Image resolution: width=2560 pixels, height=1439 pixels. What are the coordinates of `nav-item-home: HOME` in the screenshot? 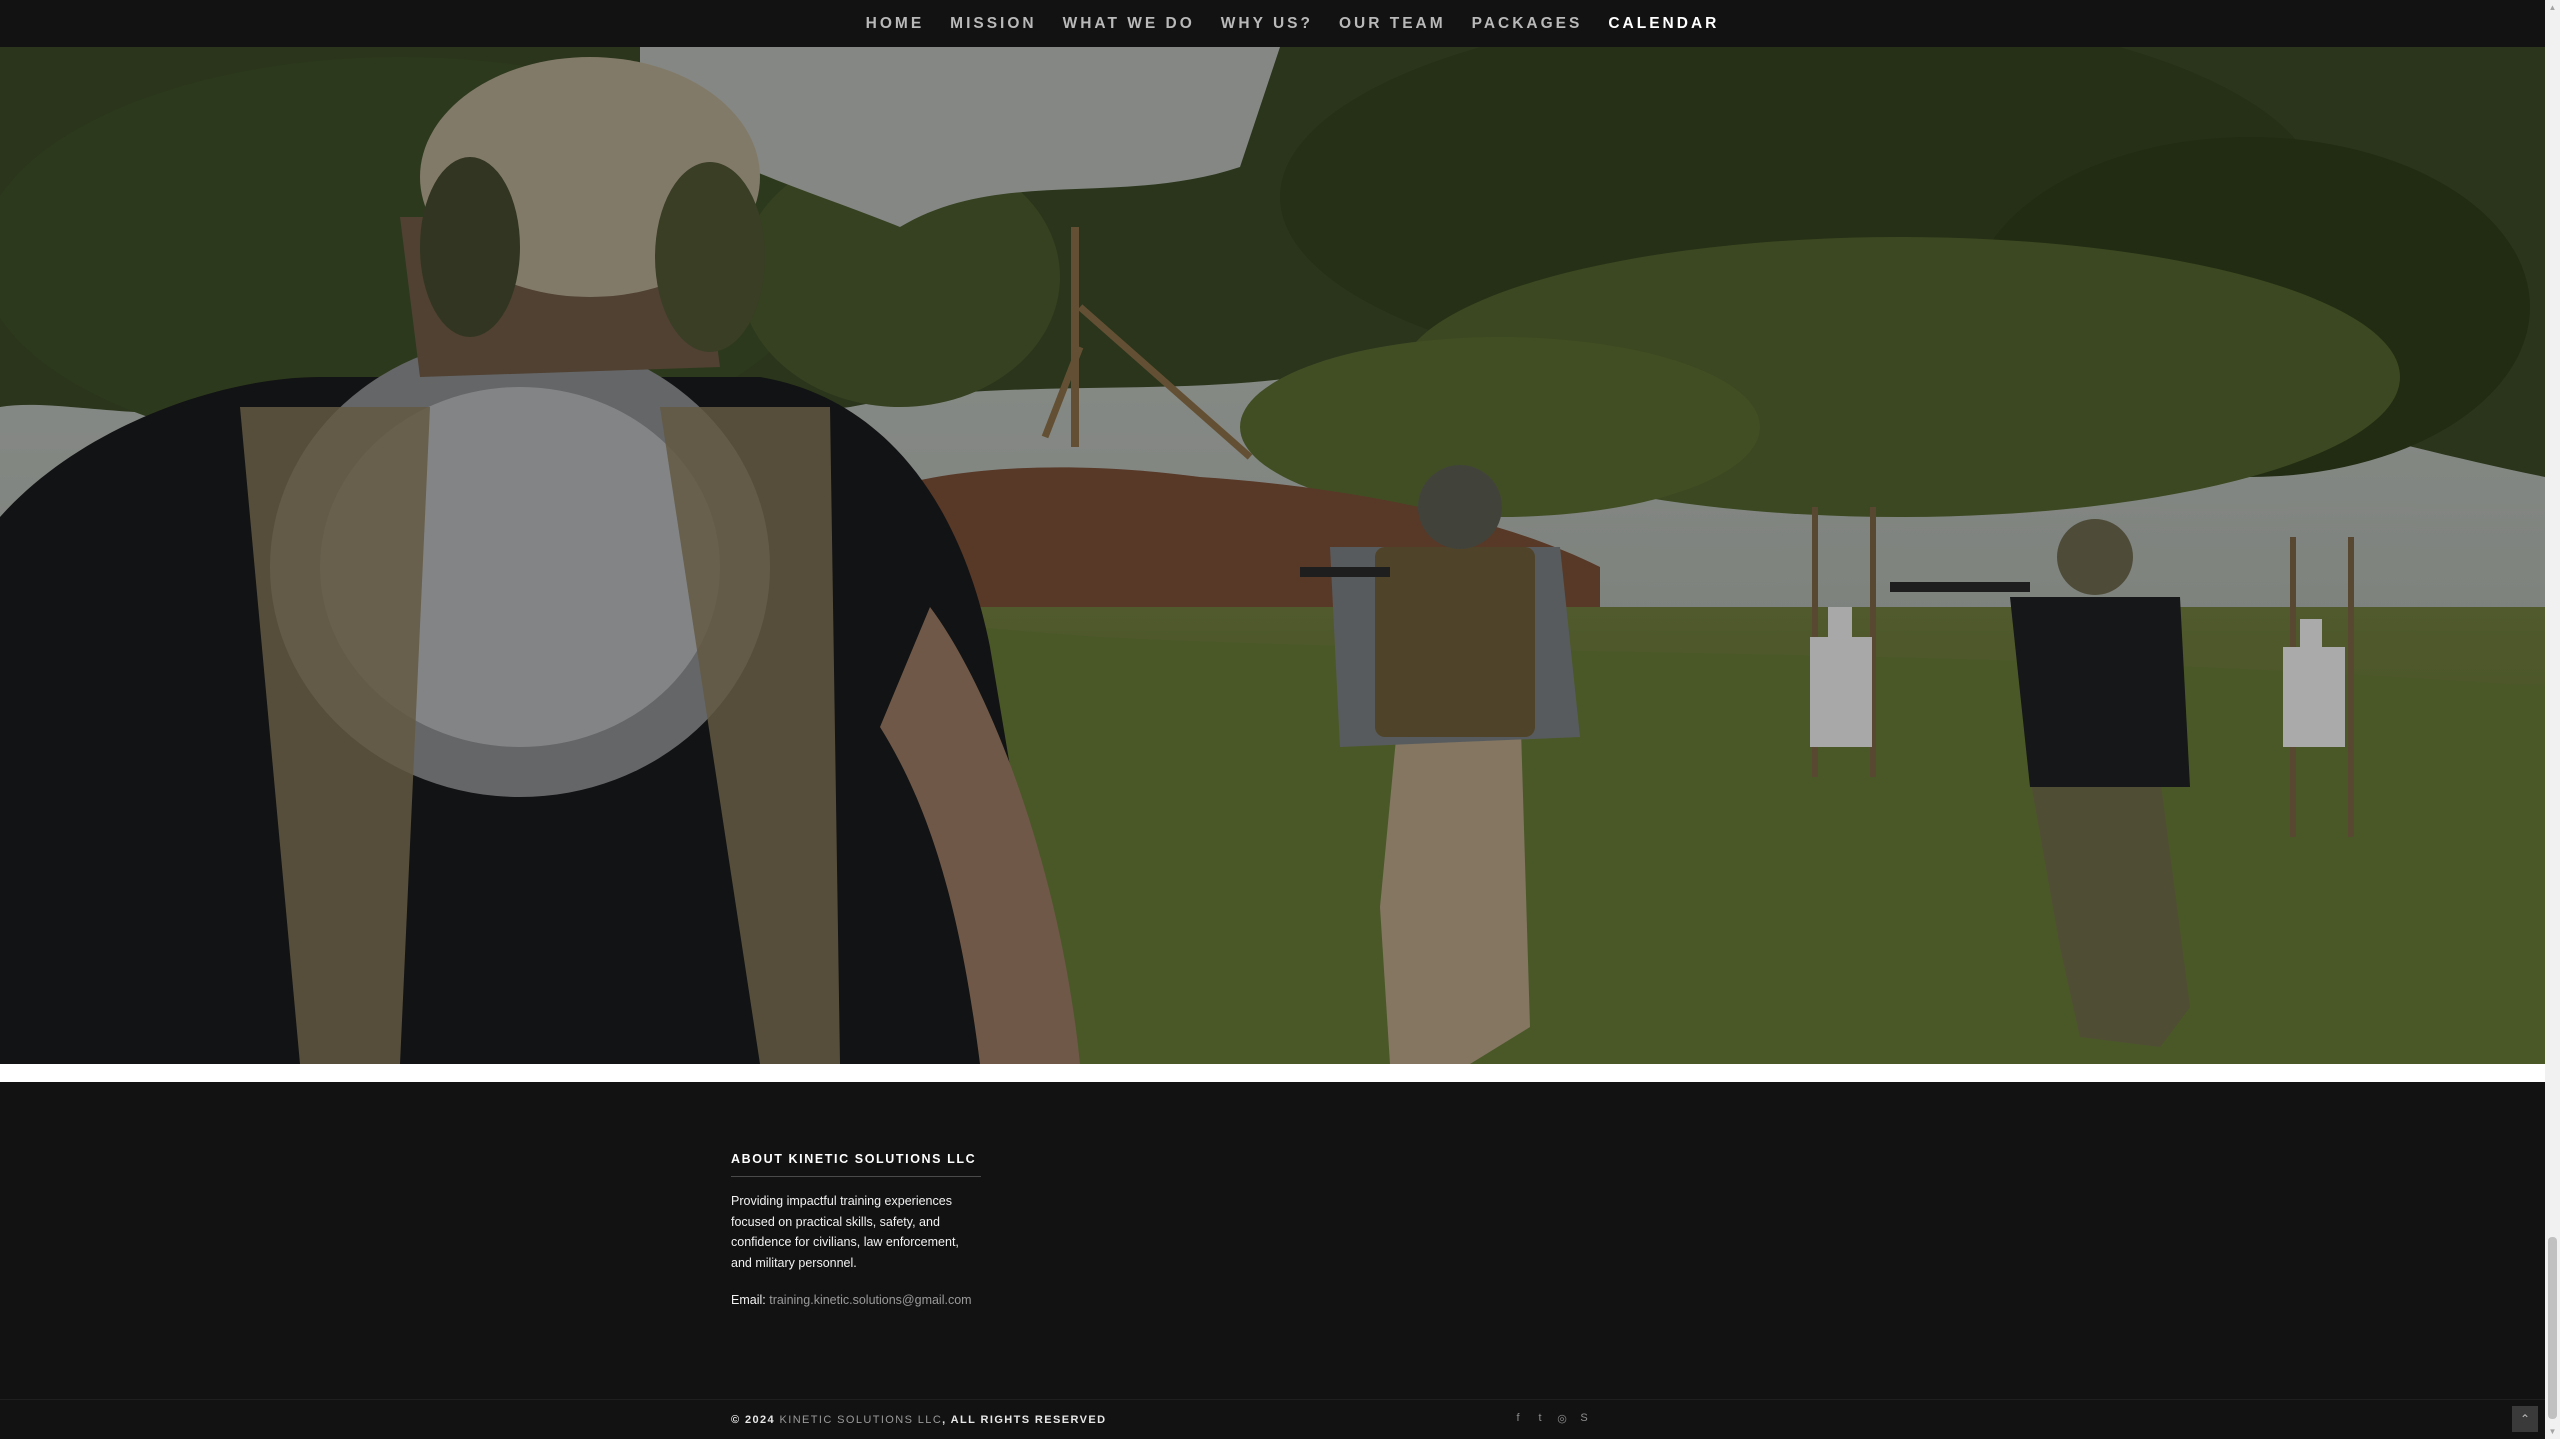 It's located at (895, 23).